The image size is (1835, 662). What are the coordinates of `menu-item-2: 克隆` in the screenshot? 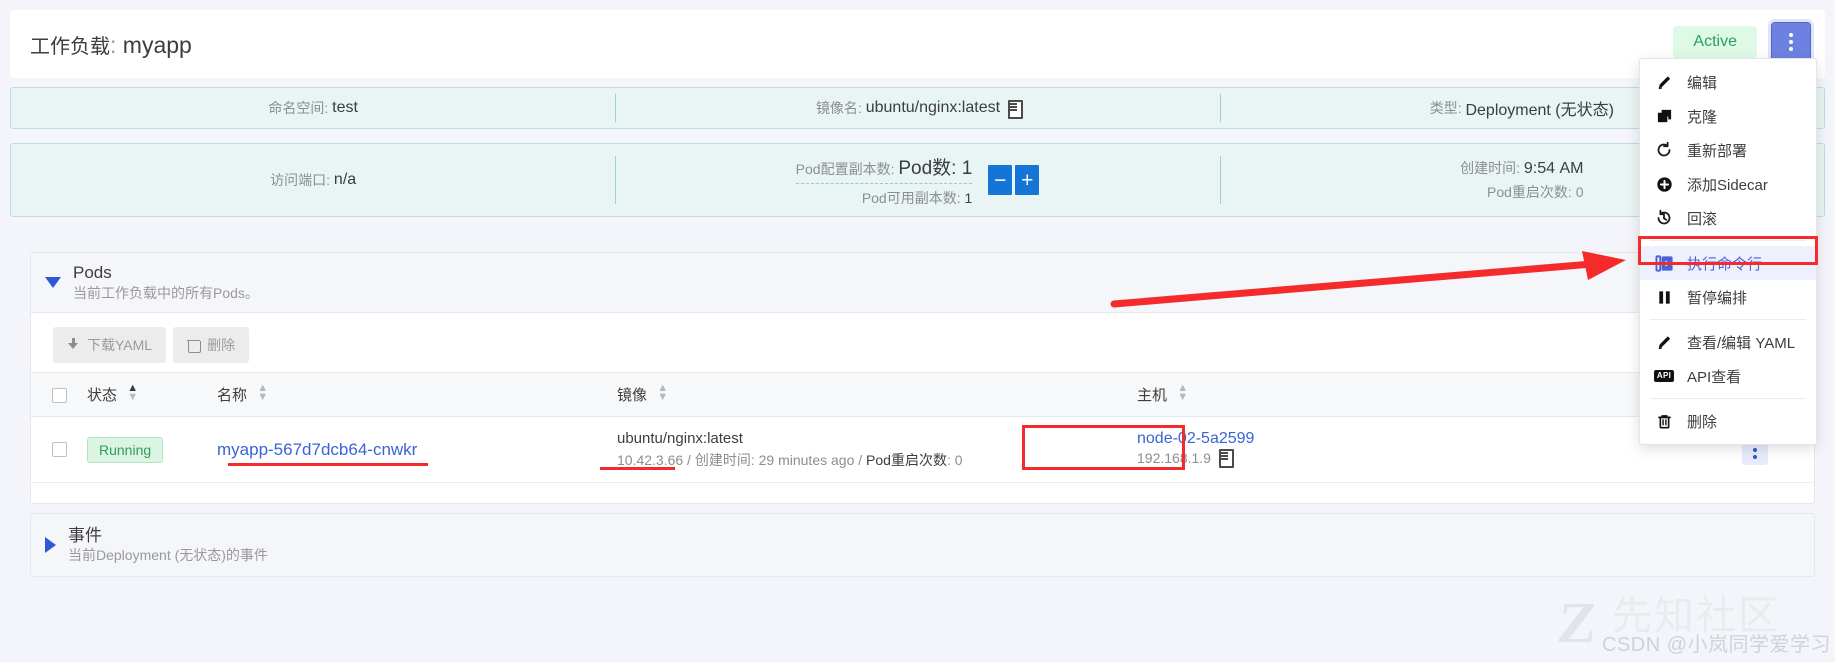 It's located at (1728, 116).